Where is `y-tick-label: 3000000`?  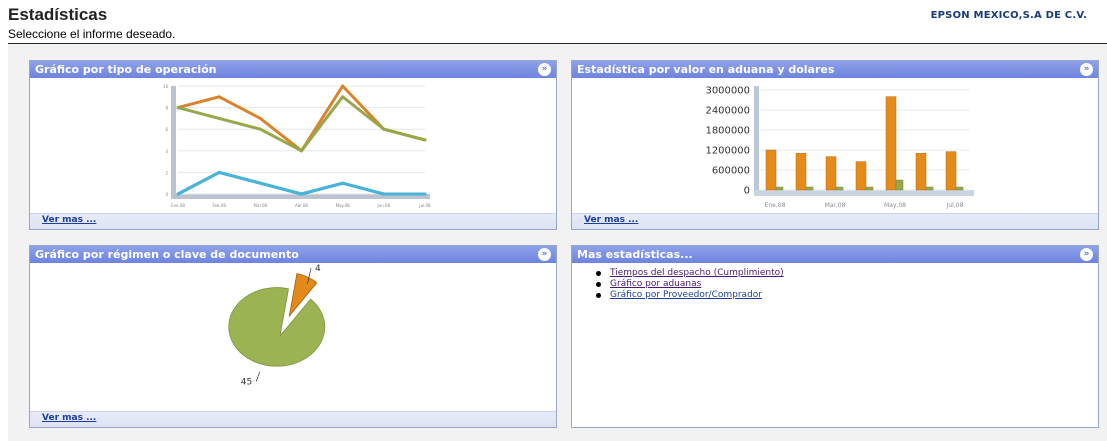 y-tick-label: 3000000 is located at coordinates (727, 91).